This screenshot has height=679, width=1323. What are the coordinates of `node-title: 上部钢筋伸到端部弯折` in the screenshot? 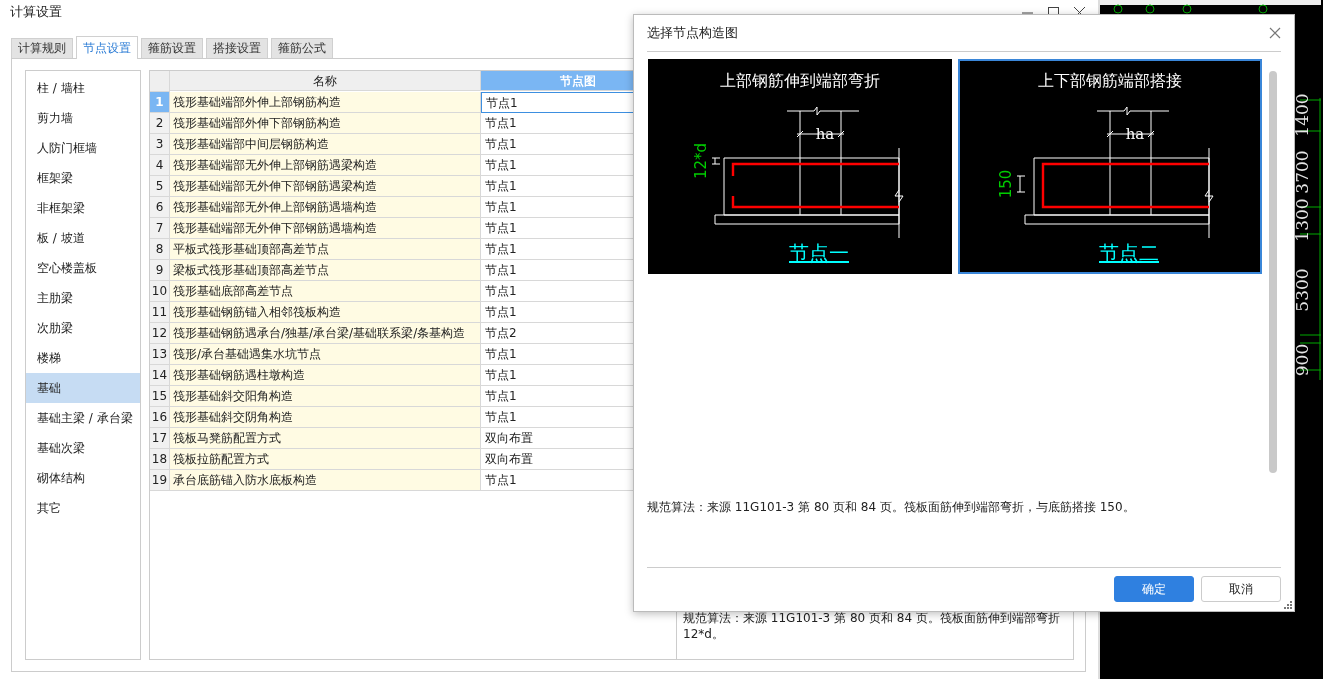 It's located at (800, 80).